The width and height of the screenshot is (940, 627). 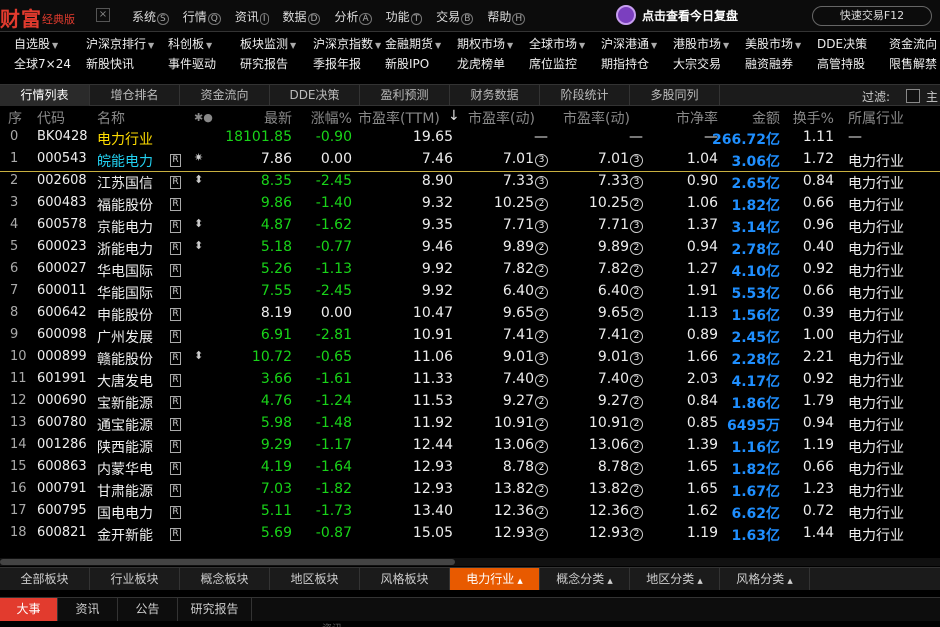 What do you see at coordinates (215, 609) in the screenshot?
I see `news-tab-3: 研究报告` at bounding box center [215, 609].